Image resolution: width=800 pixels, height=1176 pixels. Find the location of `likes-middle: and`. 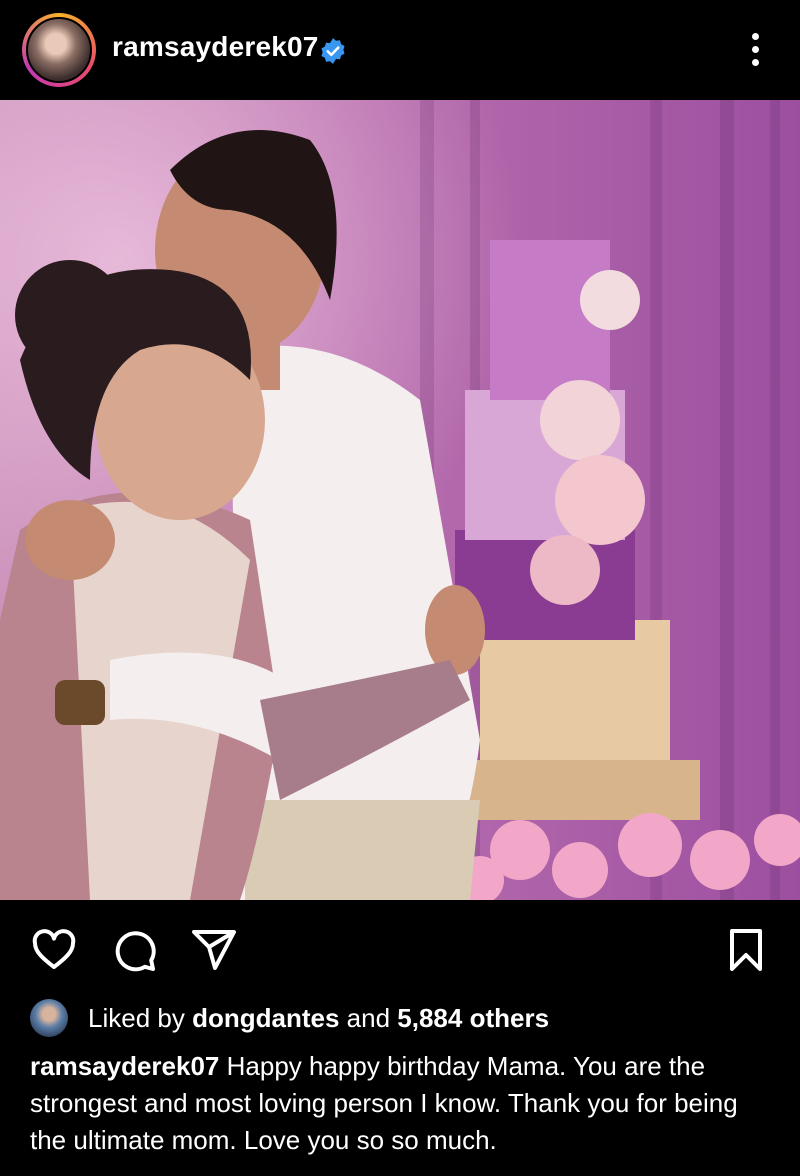

likes-middle: and is located at coordinates (368, 1017).